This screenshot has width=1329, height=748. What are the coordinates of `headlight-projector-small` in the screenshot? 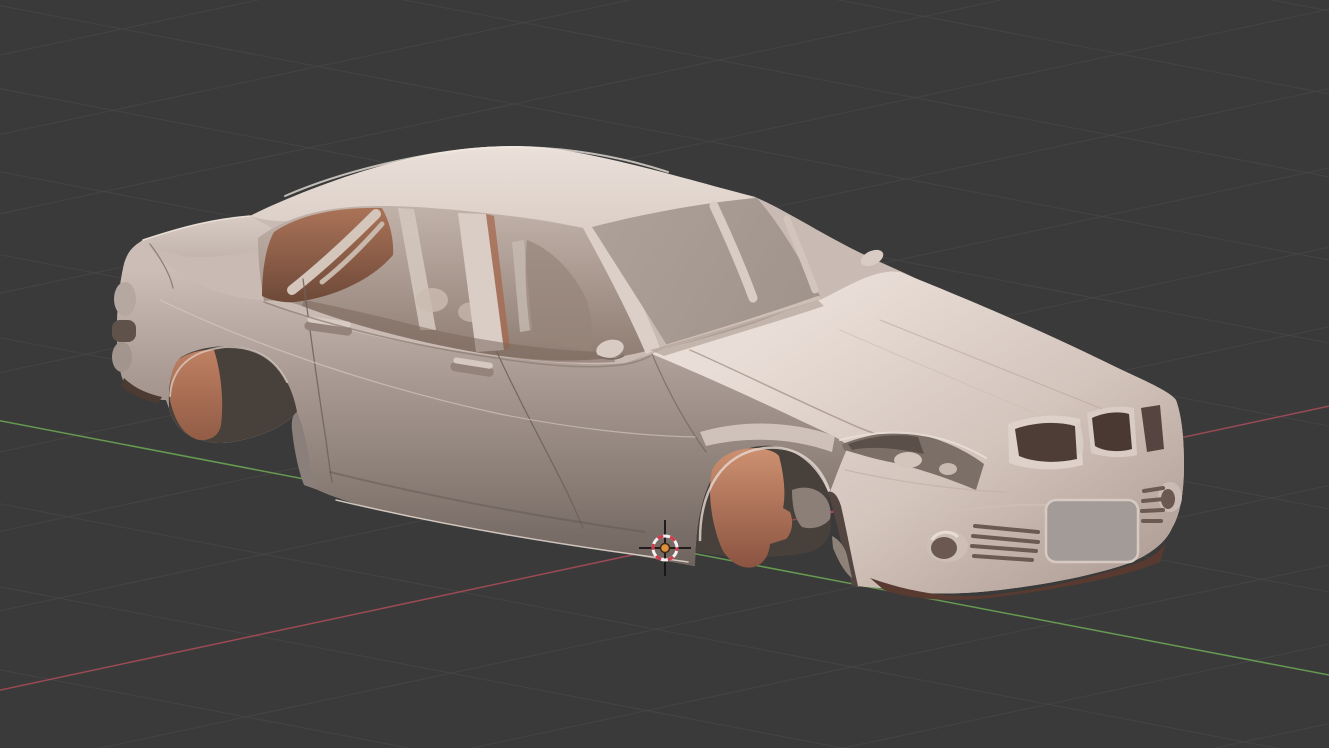 It's located at (948, 469).